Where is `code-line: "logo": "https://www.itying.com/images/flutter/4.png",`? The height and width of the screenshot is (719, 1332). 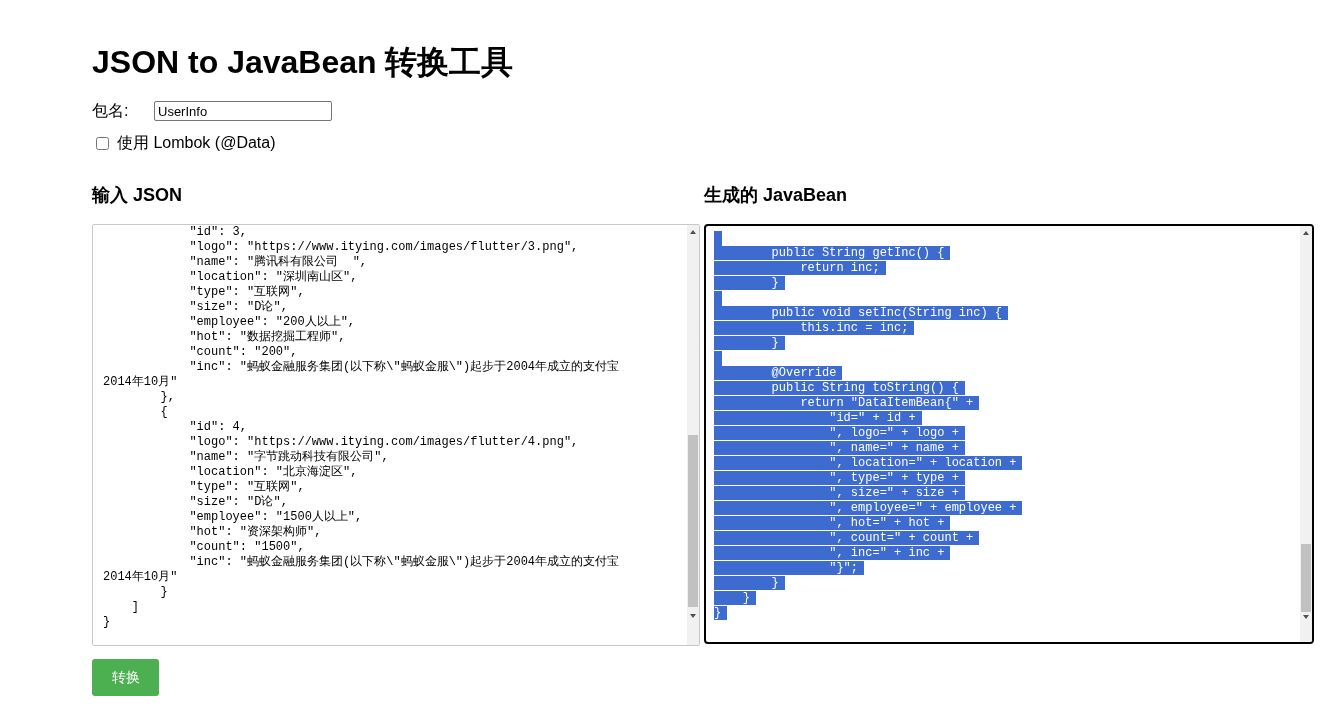
code-line: "logo": "https://www.itying.com/images/flutter/4.png", is located at coordinates (383, 442).